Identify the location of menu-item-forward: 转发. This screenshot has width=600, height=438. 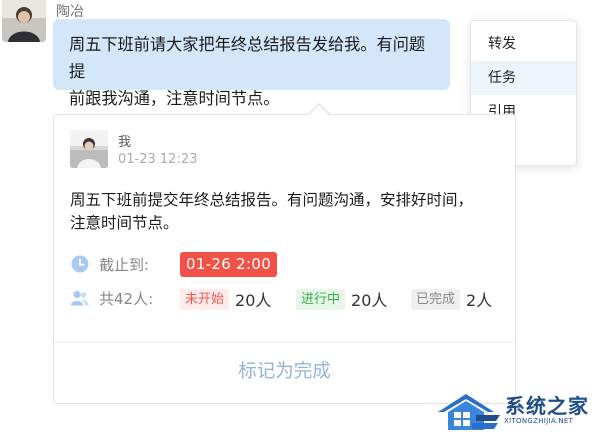
(523, 44).